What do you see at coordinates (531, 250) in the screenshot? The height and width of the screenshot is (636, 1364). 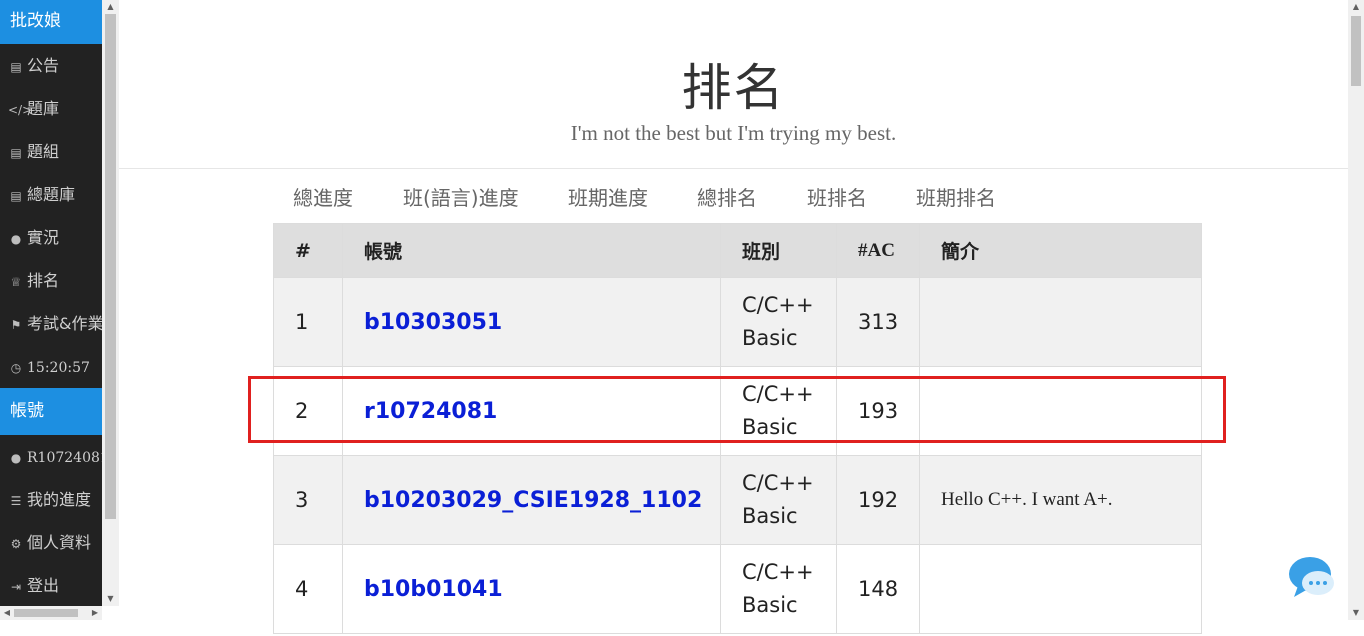 I see `column-header-account: 帳號` at bounding box center [531, 250].